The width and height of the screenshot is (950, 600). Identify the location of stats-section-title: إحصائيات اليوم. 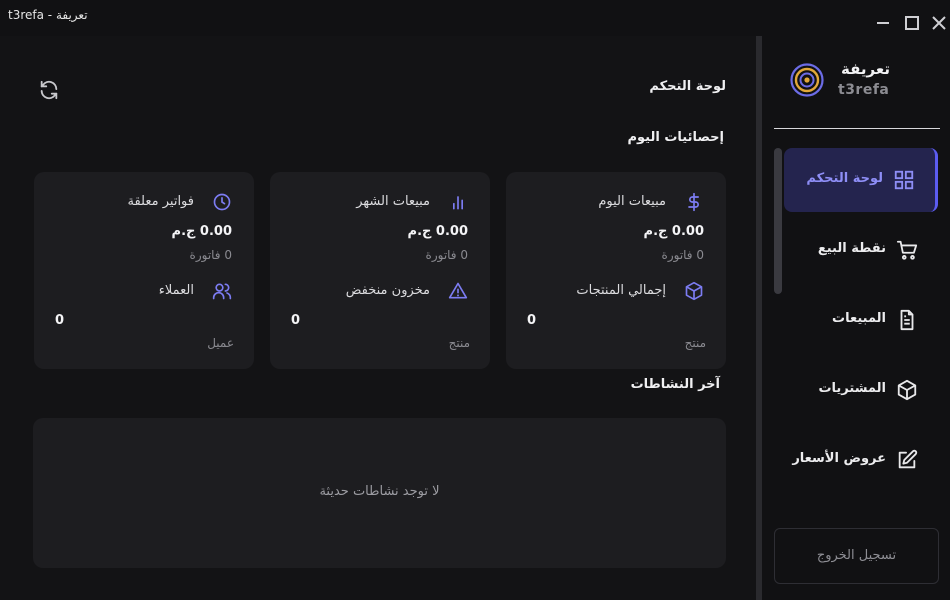
(676, 137).